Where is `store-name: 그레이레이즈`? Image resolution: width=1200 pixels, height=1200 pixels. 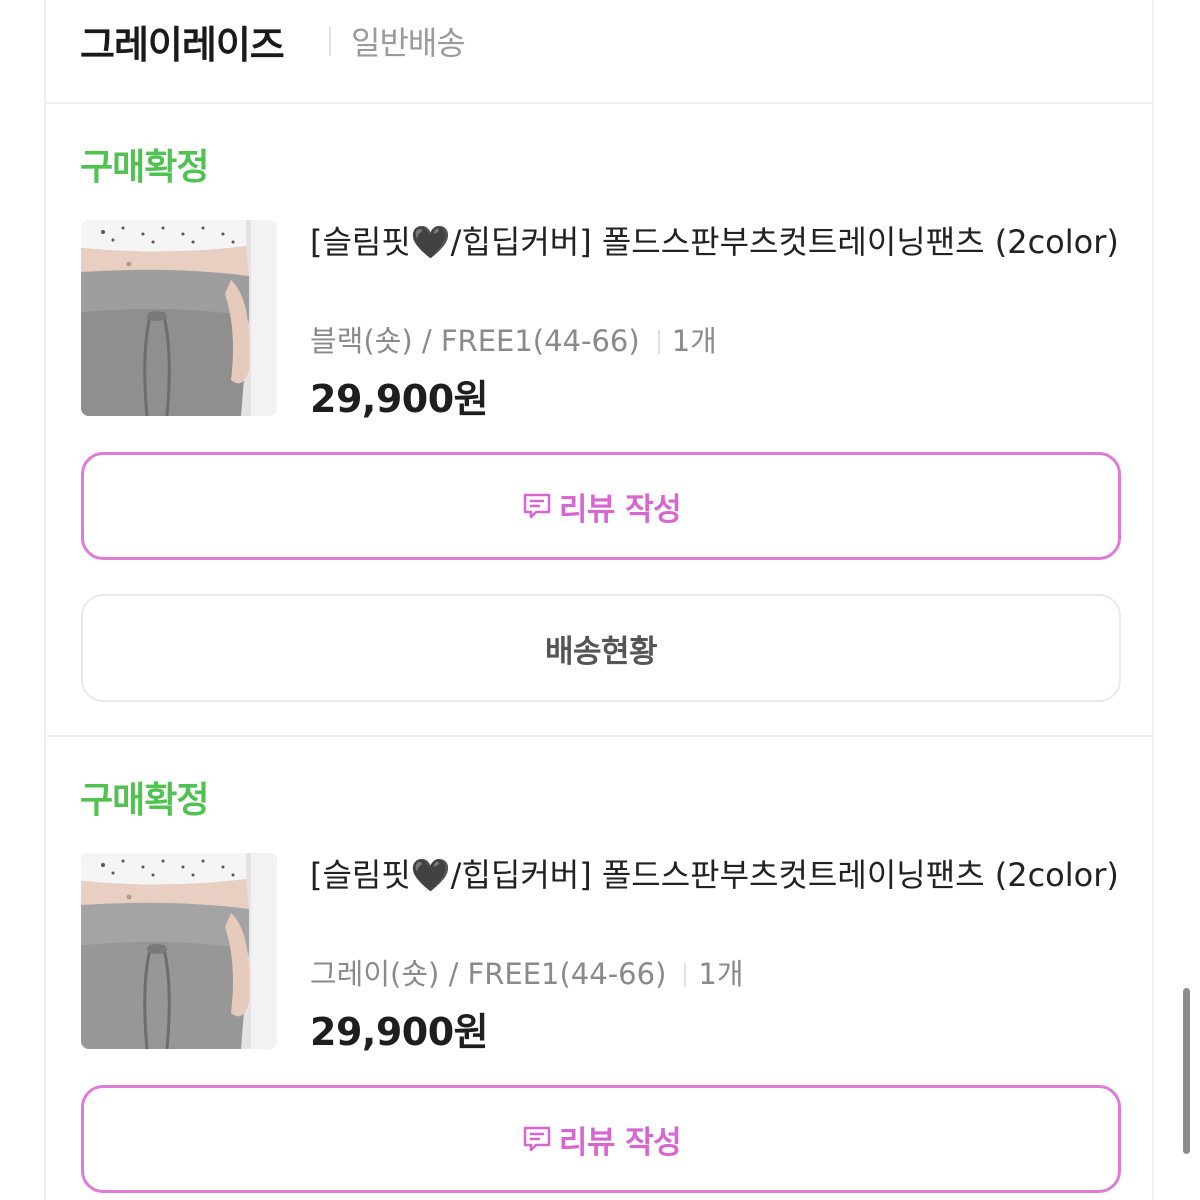 store-name: 그레이레이즈 is located at coordinates (182, 41).